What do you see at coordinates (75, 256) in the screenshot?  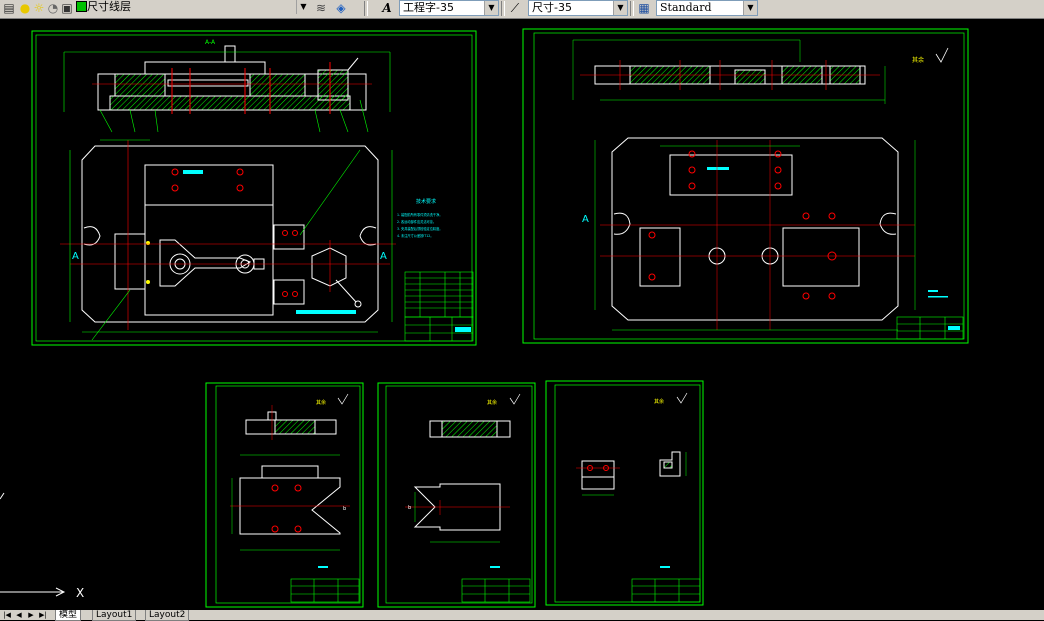 I see `view-label-a-left: A` at bounding box center [75, 256].